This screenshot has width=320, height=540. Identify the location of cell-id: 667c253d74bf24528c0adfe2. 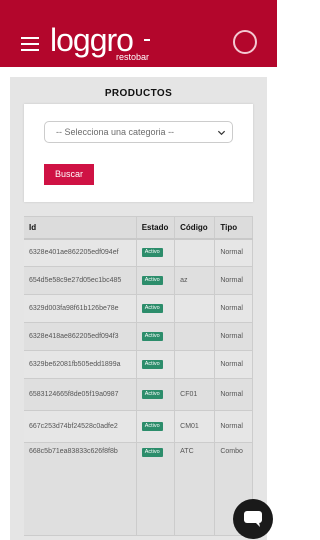
(80, 426).